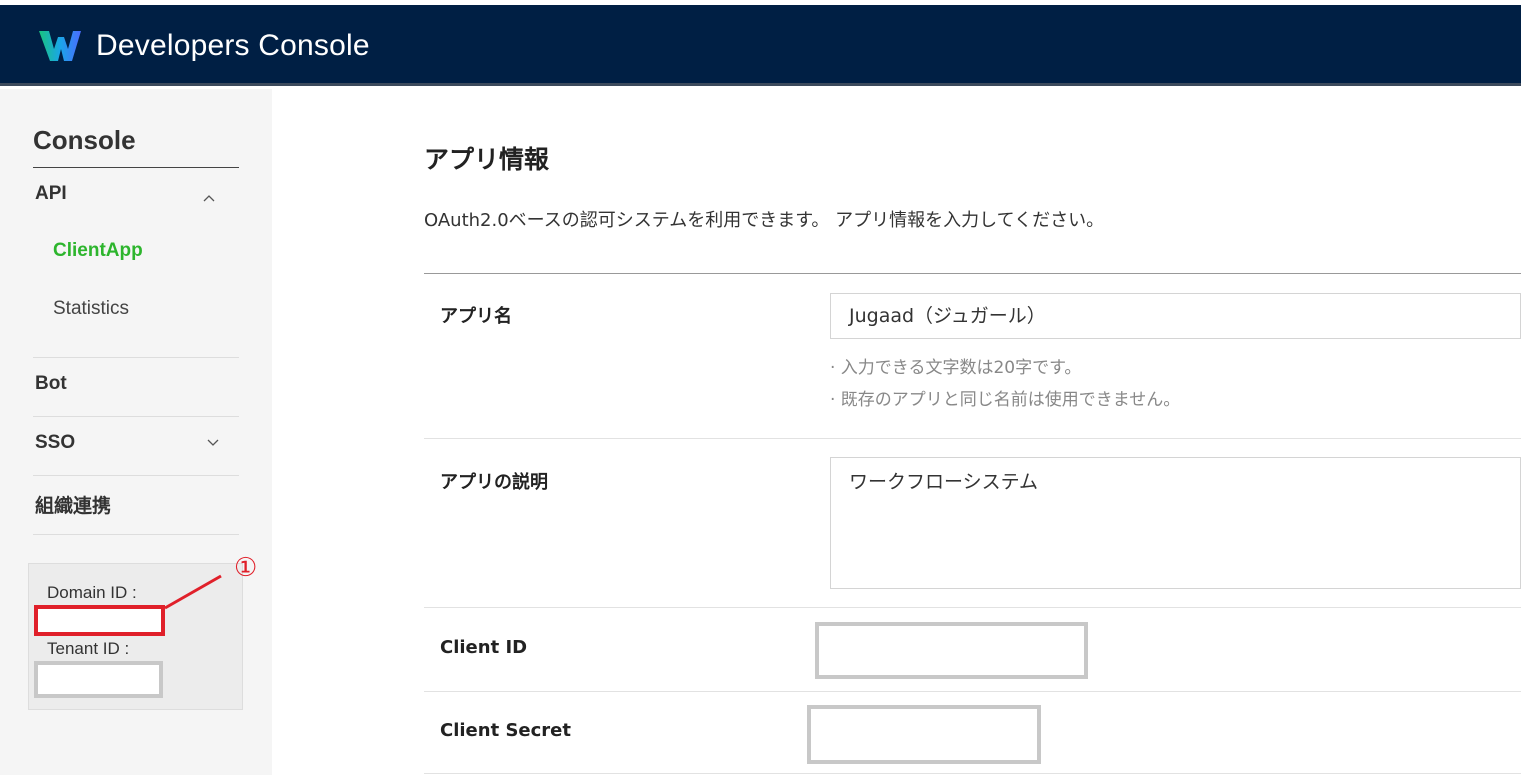 This screenshot has width=1521, height=775. What do you see at coordinates (92, 592) in the screenshot?
I see `domain-id-label: Domain ID :` at bounding box center [92, 592].